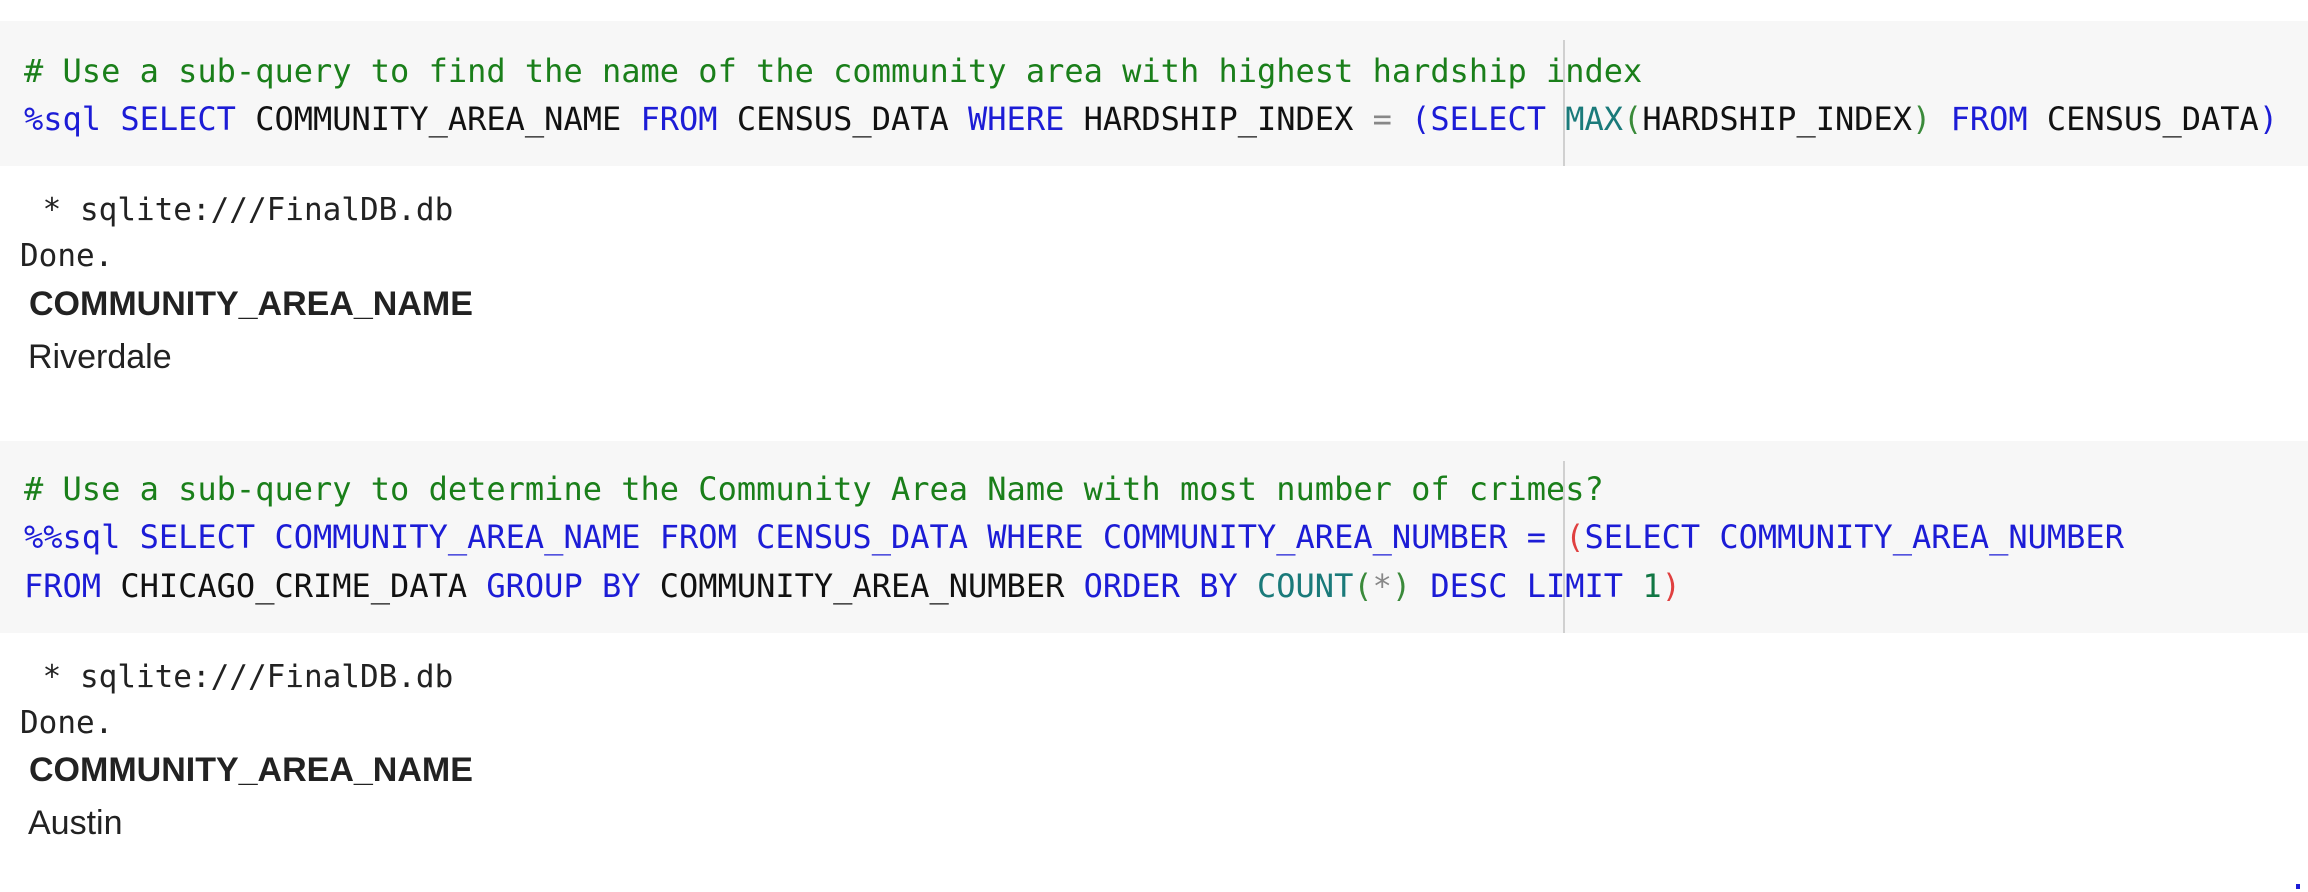 Image resolution: width=2308 pixels, height=892 pixels. I want to click on code-token-number: 1, so click(1652, 586).